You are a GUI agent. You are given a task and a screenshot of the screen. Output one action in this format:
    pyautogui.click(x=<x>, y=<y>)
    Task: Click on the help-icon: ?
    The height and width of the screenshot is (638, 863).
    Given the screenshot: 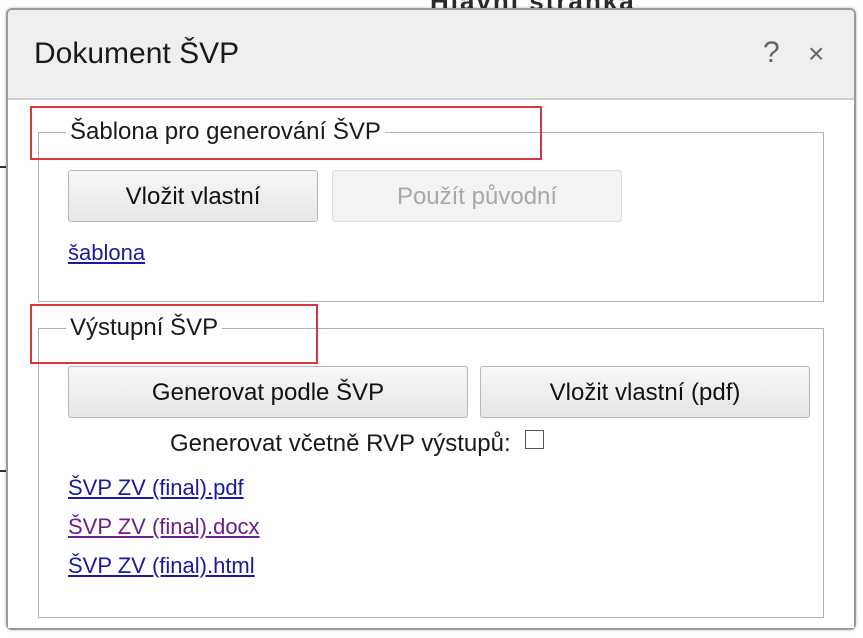 What is the action you would take?
    pyautogui.click(x=771, y=53)
    